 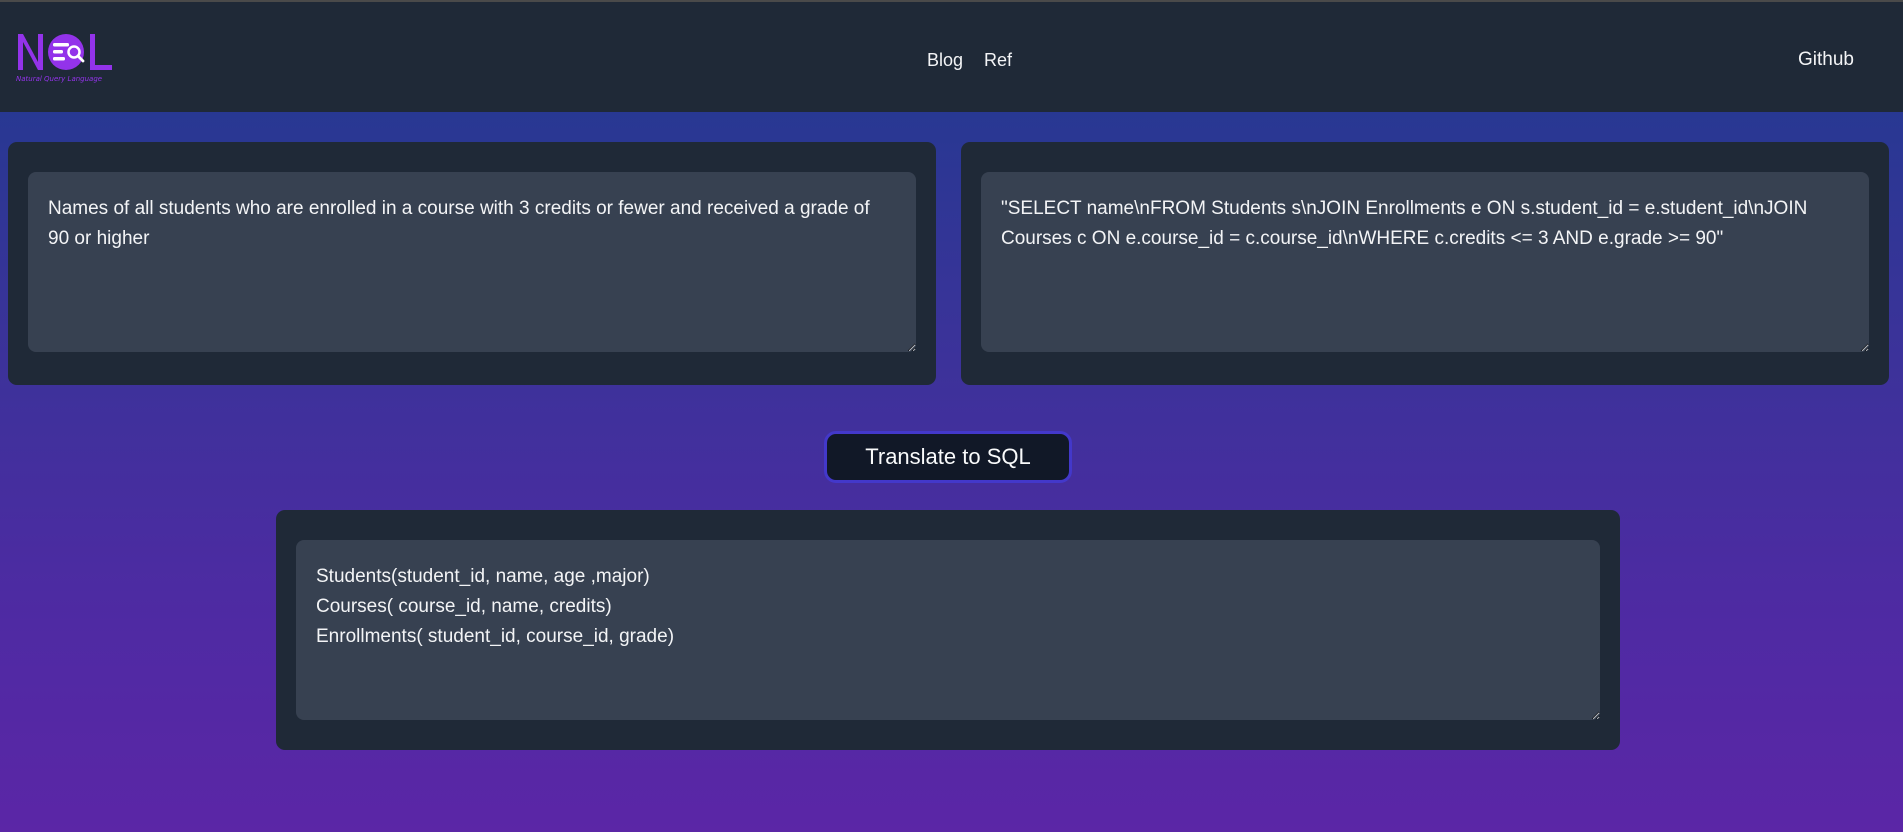 I want to click on logo-tagline: Natural Query Language, so click(x=59, y=79).